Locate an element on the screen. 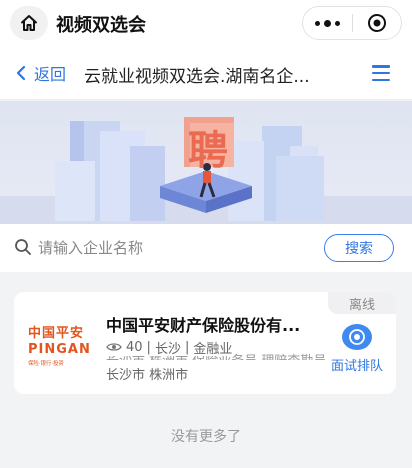 This screenshot has width=412, height=468. view-count: 40 is located at coordinates (134, 347).